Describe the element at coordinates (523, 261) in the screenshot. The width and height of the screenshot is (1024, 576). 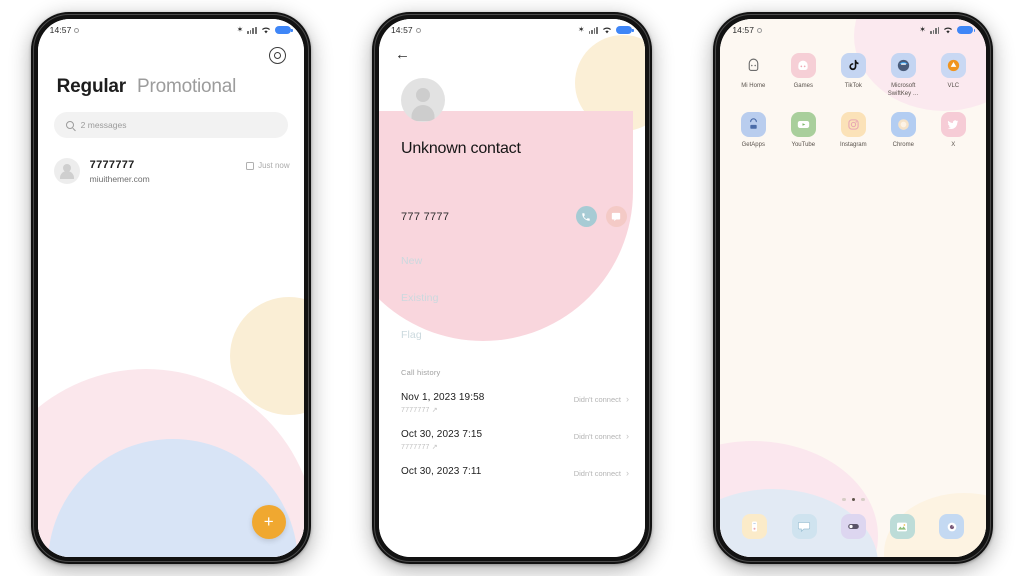
I see `menu-item-new: New` at that location.